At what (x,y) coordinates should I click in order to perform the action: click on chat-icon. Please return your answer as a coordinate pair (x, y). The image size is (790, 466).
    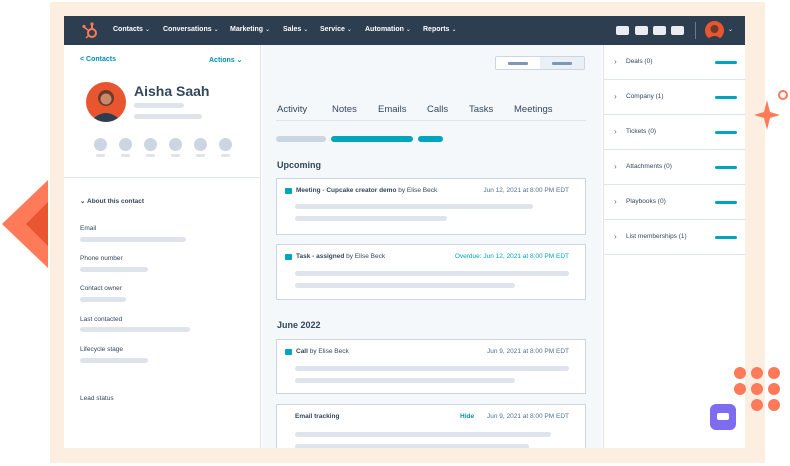
    Looking at the image, I should click on (723, 416).